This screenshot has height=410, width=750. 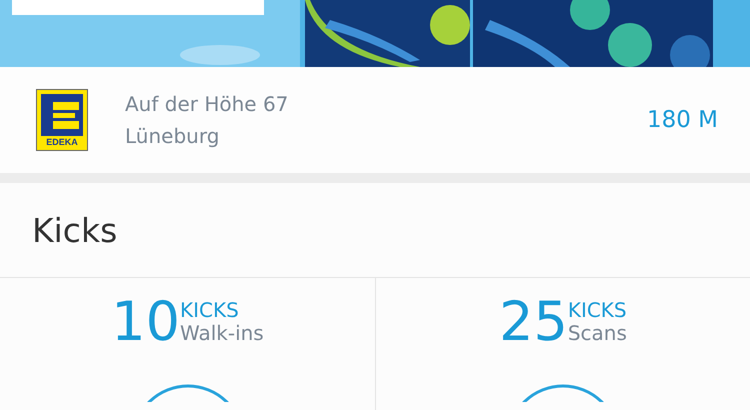 What do you see at coordinates (62, 115) in the screenshot?
I see `letter-e-icon` at bounding box center [62, 115].